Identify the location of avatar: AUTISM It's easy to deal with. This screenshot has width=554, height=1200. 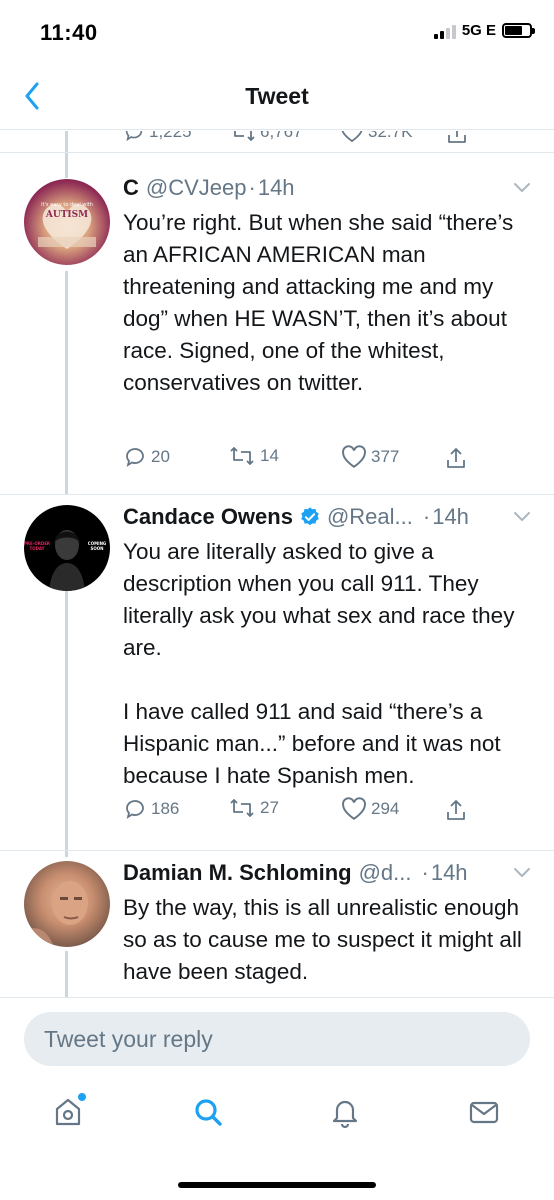
(67, 222).